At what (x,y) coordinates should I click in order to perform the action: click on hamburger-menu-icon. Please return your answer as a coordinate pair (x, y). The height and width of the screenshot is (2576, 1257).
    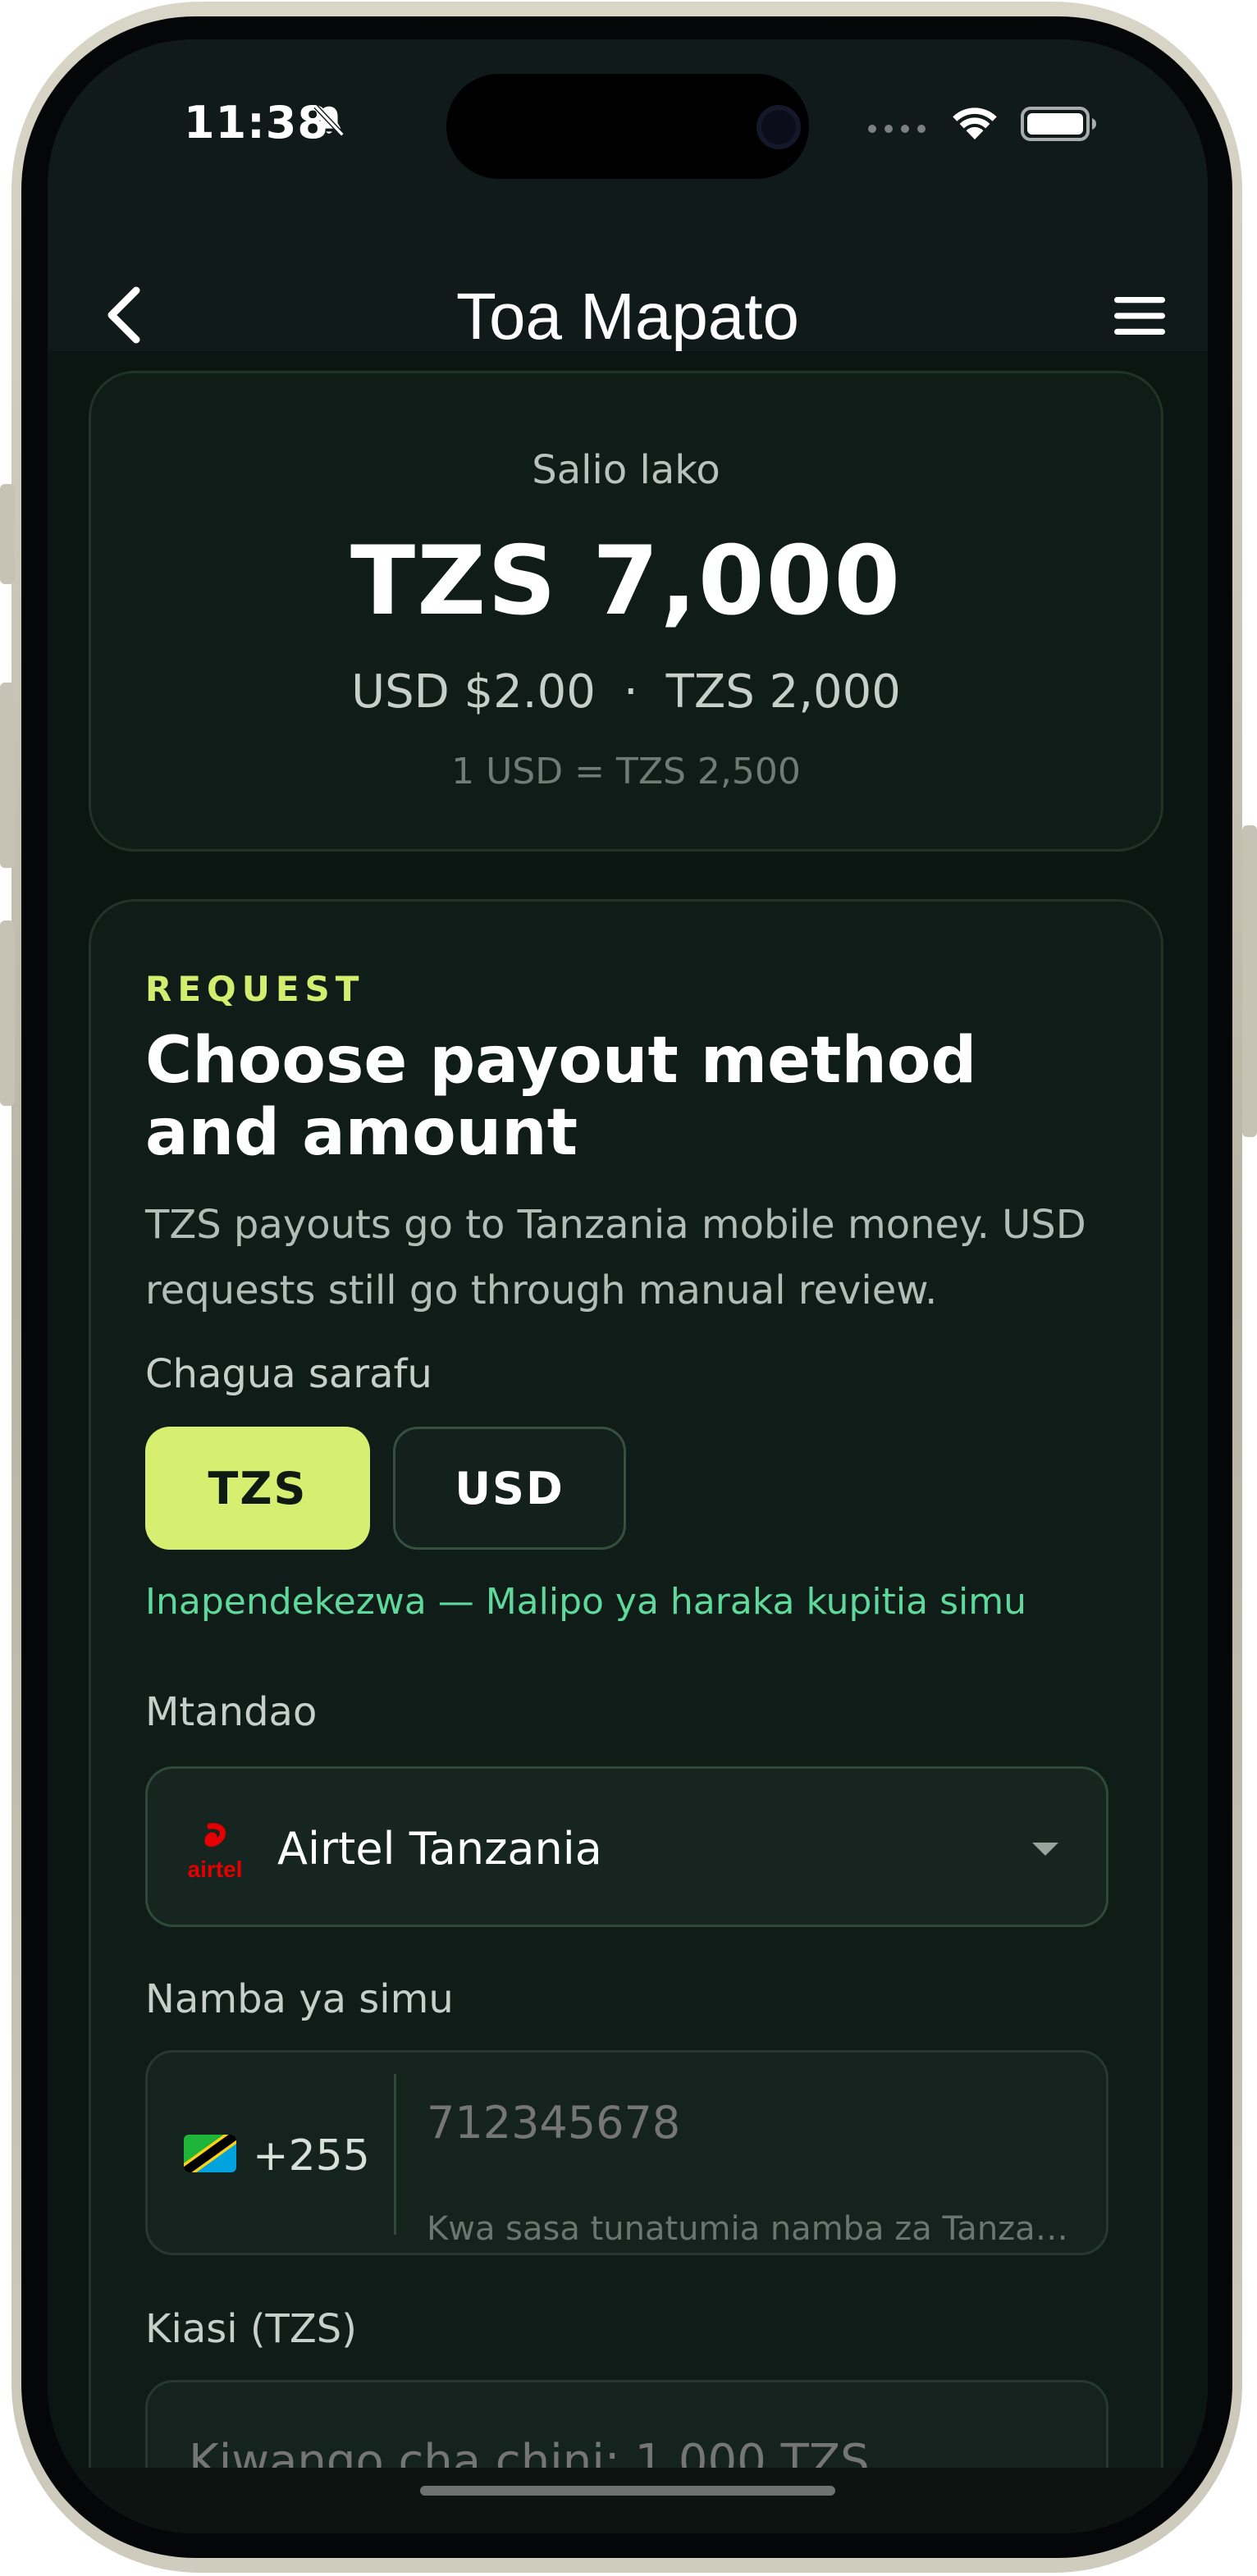
    Looking at the image, I should click on (1139, 316).